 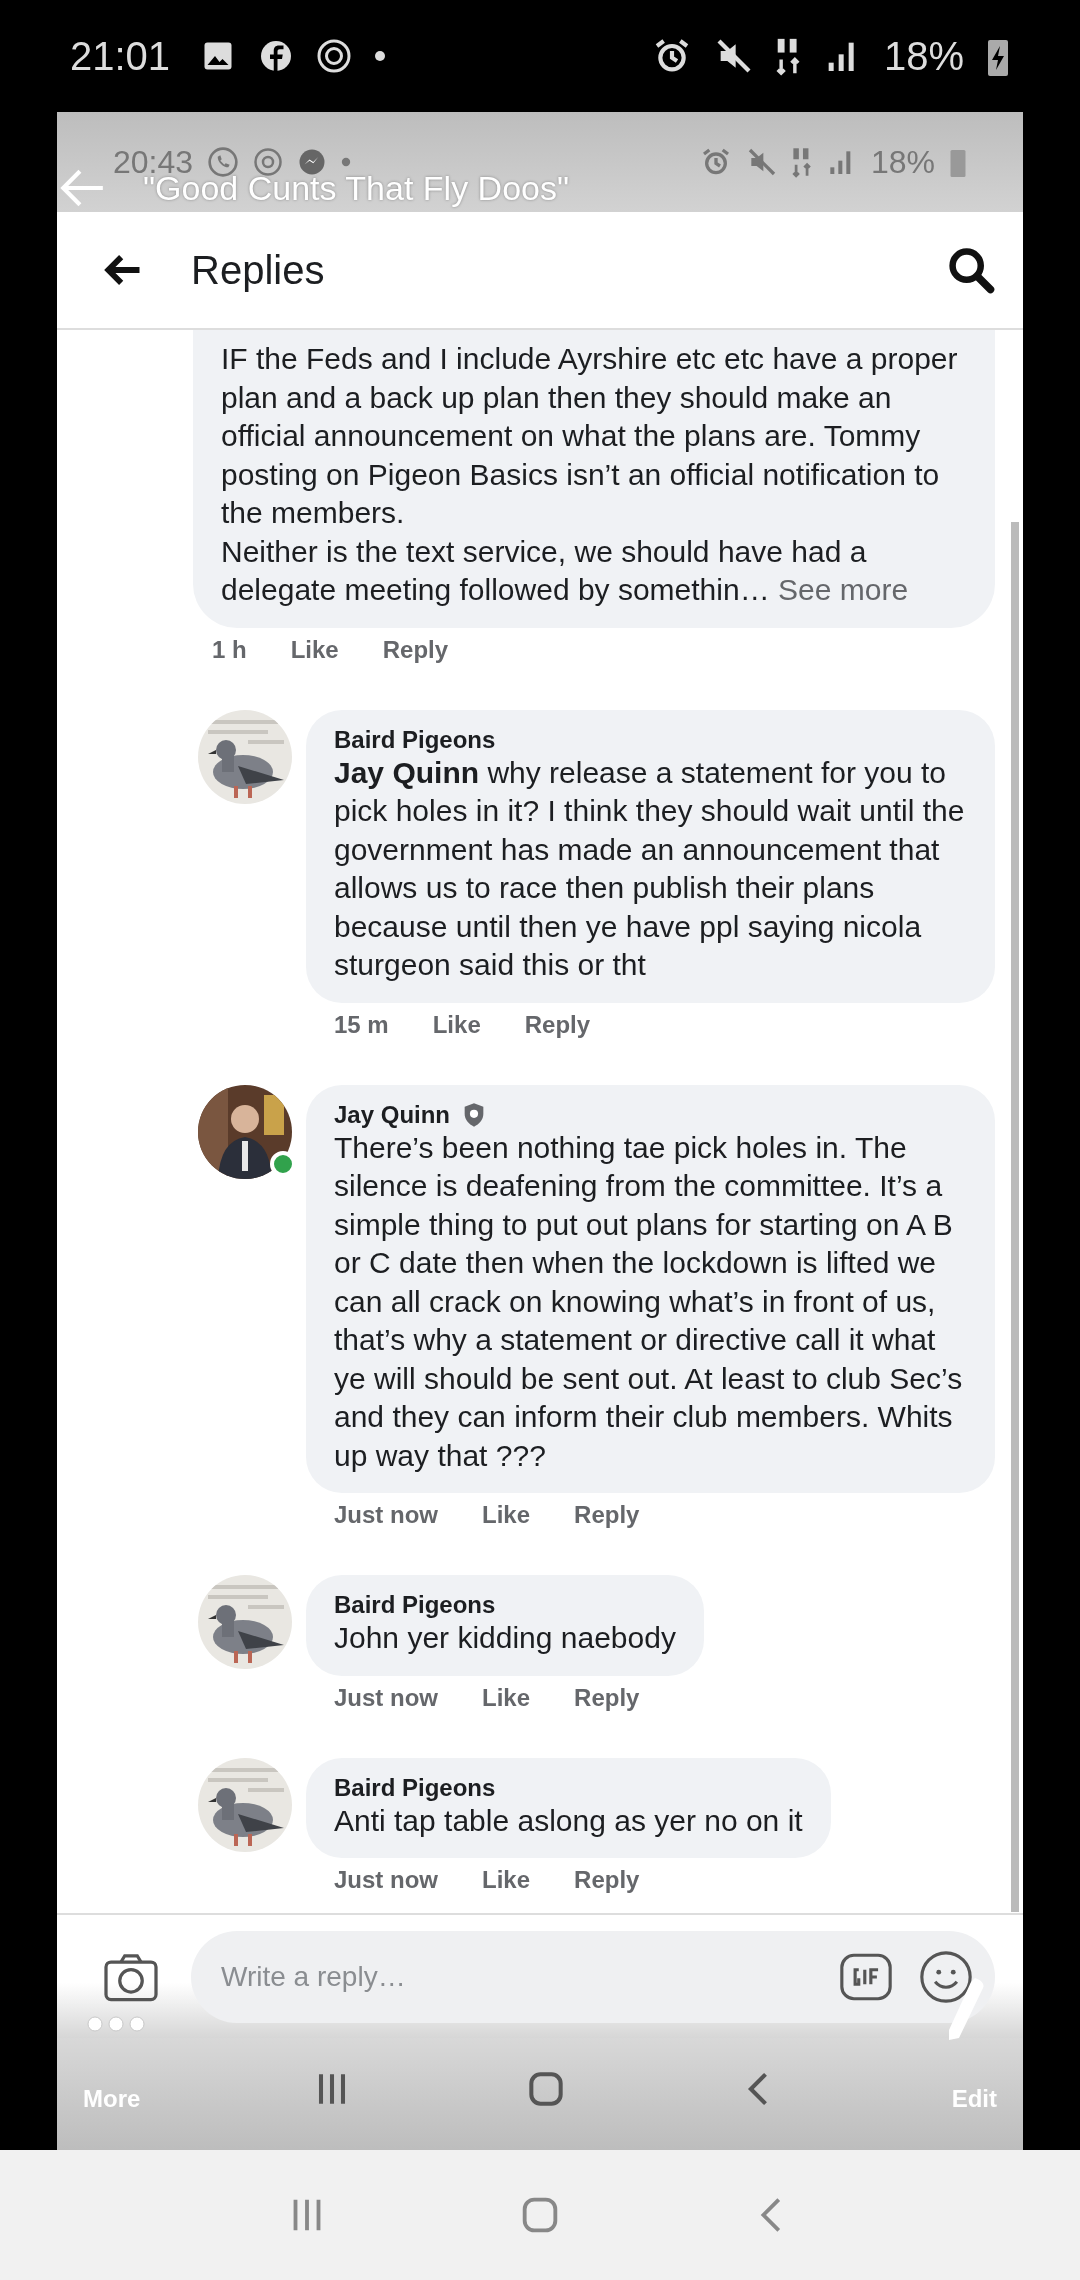 What do you see at coordinates (568, 1820) in the screenshot?
I see `comment-text: Anti tap table aslong as yer no on it` at bounding box center [568, 1820].